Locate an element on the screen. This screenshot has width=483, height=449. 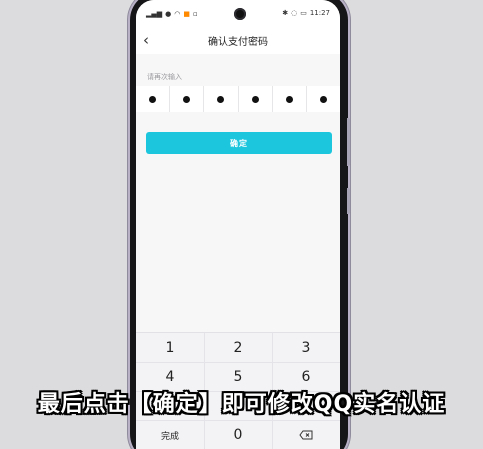
status-bar: ▂▄▆ ● ◠ ■ ▫ ✱ ◌ ▭ 11:27 is located at coordinates (238, 14).